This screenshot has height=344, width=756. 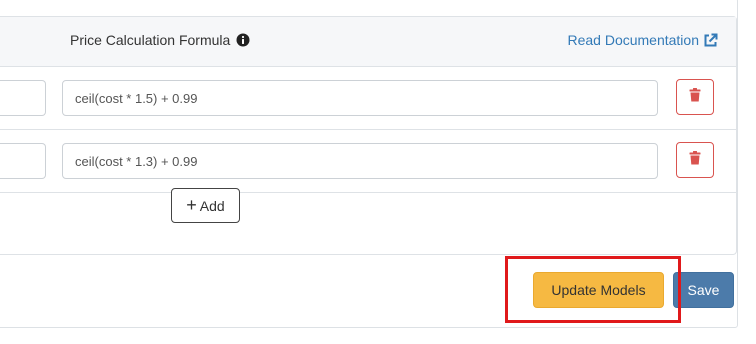 What do you see at coordinates (703, 290) in the screenshot?
I see `save-button: Save` at bounding box center [703, 290].